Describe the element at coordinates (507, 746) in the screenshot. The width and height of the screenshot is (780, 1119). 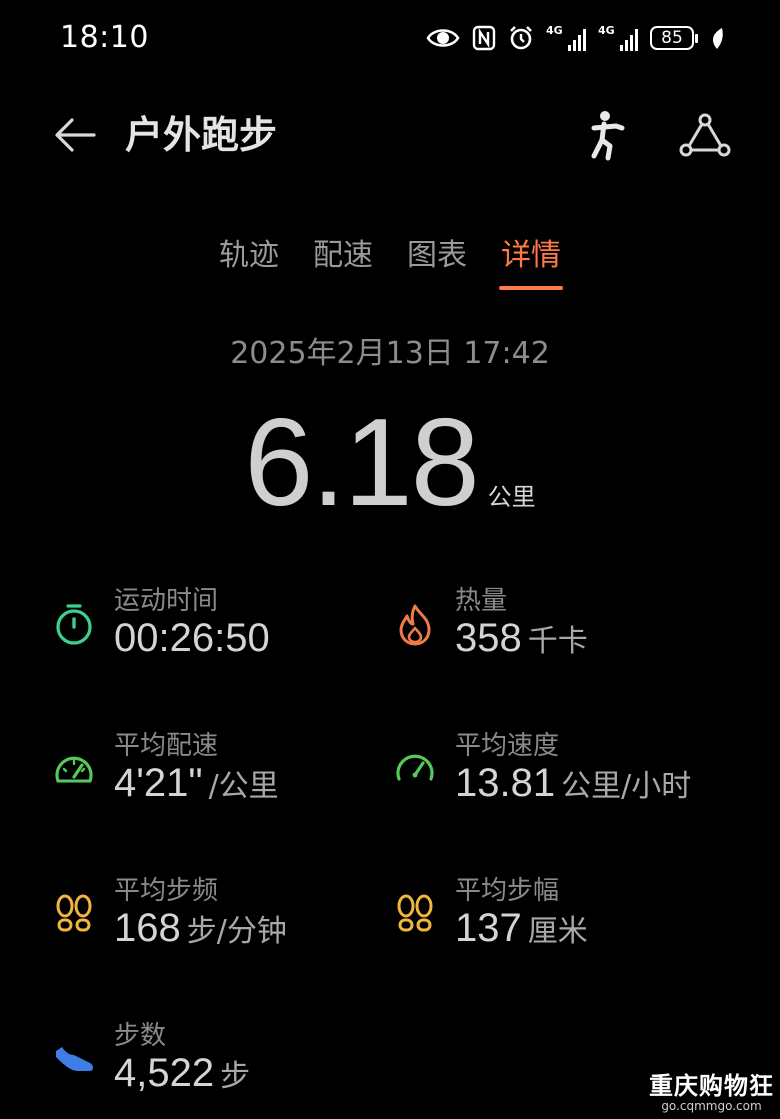
I see `stat-label: 平均速度` at that location.